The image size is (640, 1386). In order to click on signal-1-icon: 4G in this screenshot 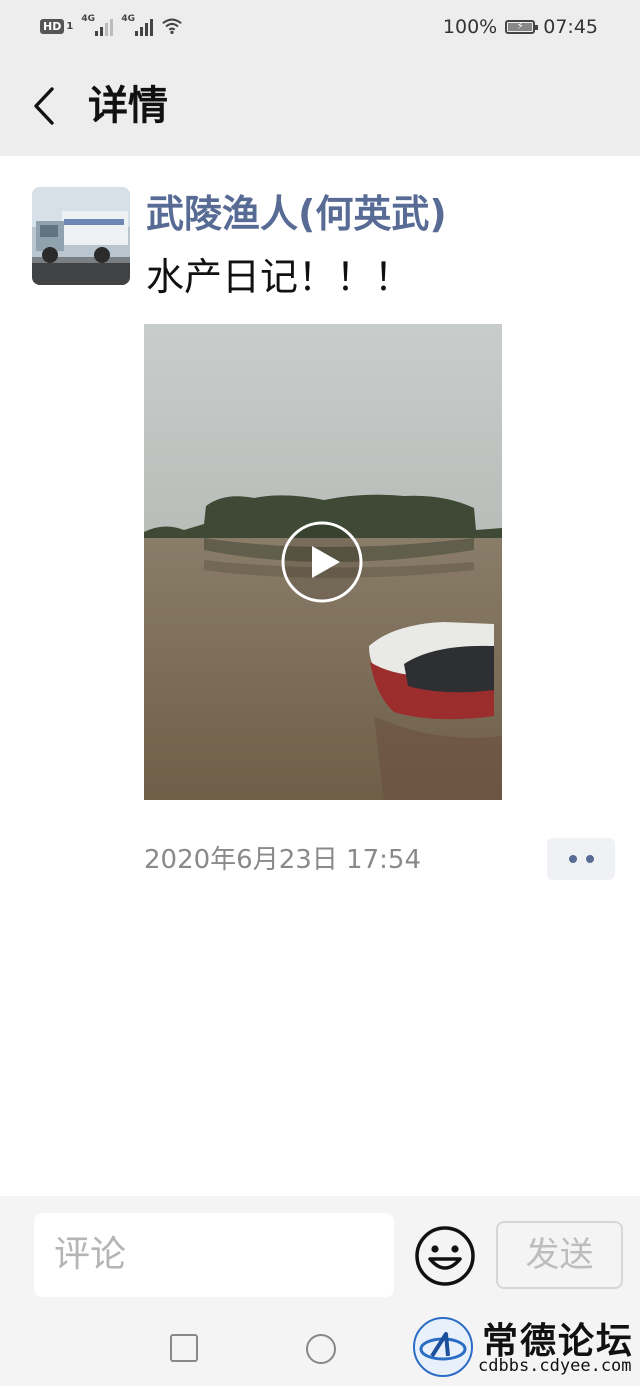, I will do `click(97, 25)`.